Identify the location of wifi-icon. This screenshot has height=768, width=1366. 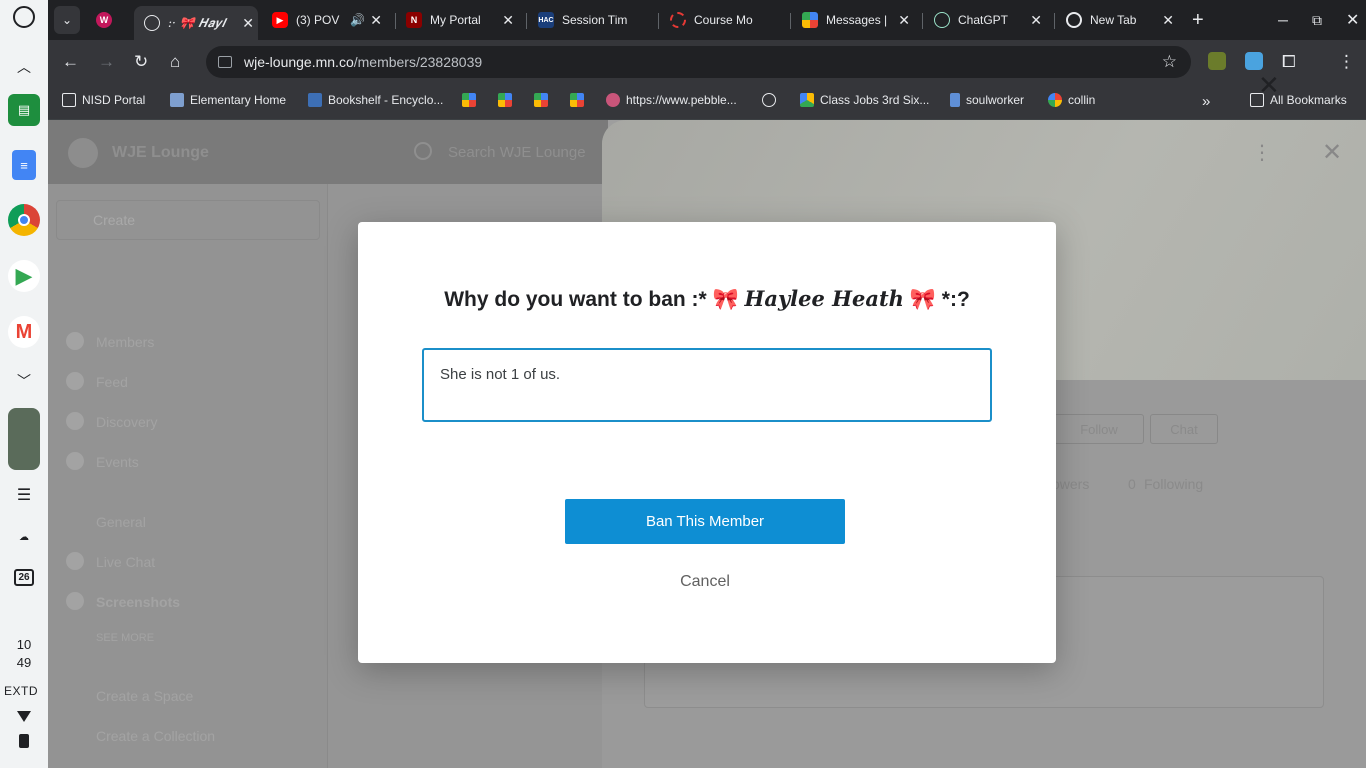
(24, 716).